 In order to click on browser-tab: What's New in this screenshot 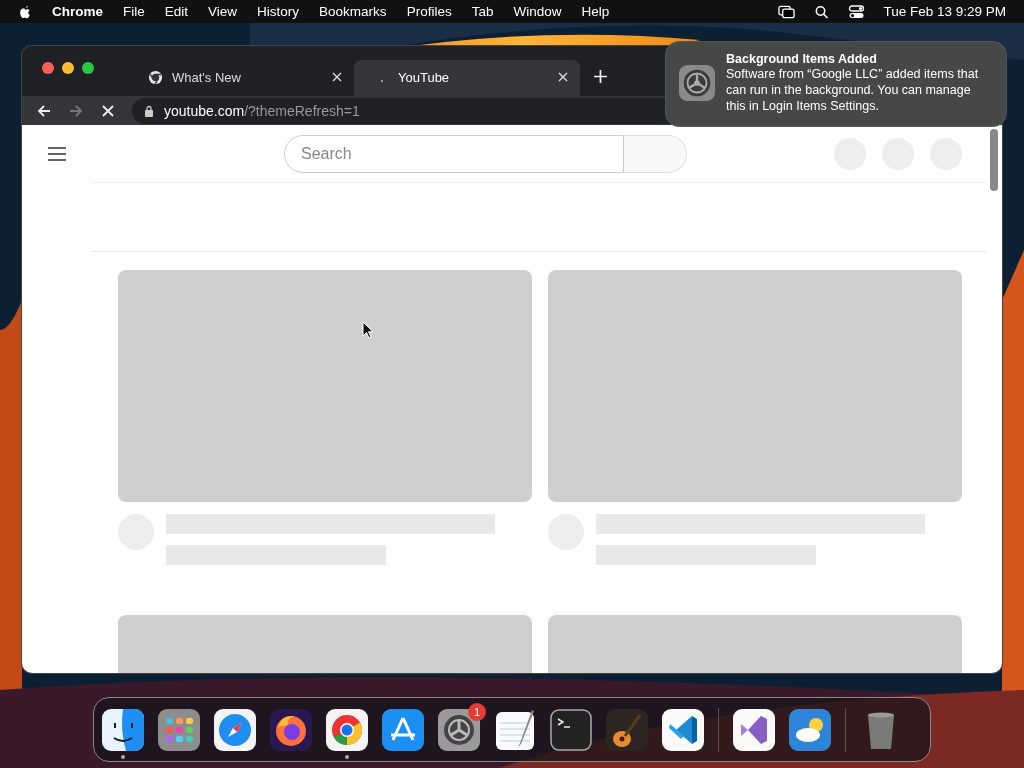, I will do `click(241, 78)`.